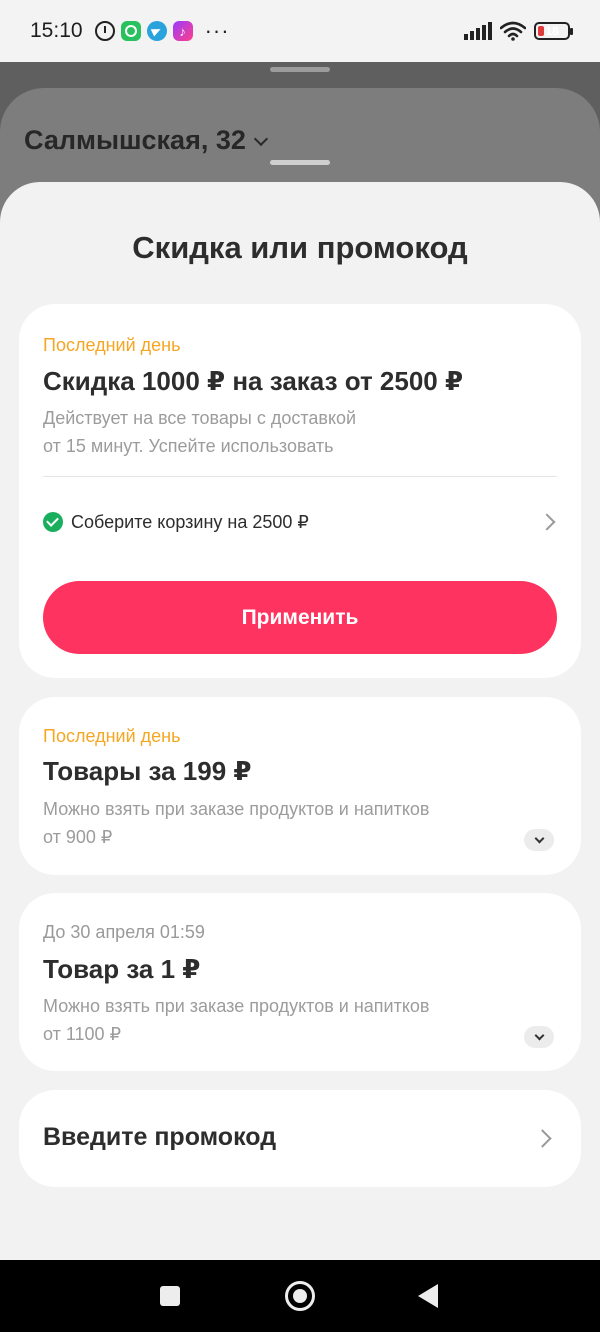 Image resolution: width=600 pixels, height=1332 pixels. What do you see at coordinates (300, 247) in the screenshot?
I see `sheet-title: Скидка или промокод` at bounding box center [300, 247].